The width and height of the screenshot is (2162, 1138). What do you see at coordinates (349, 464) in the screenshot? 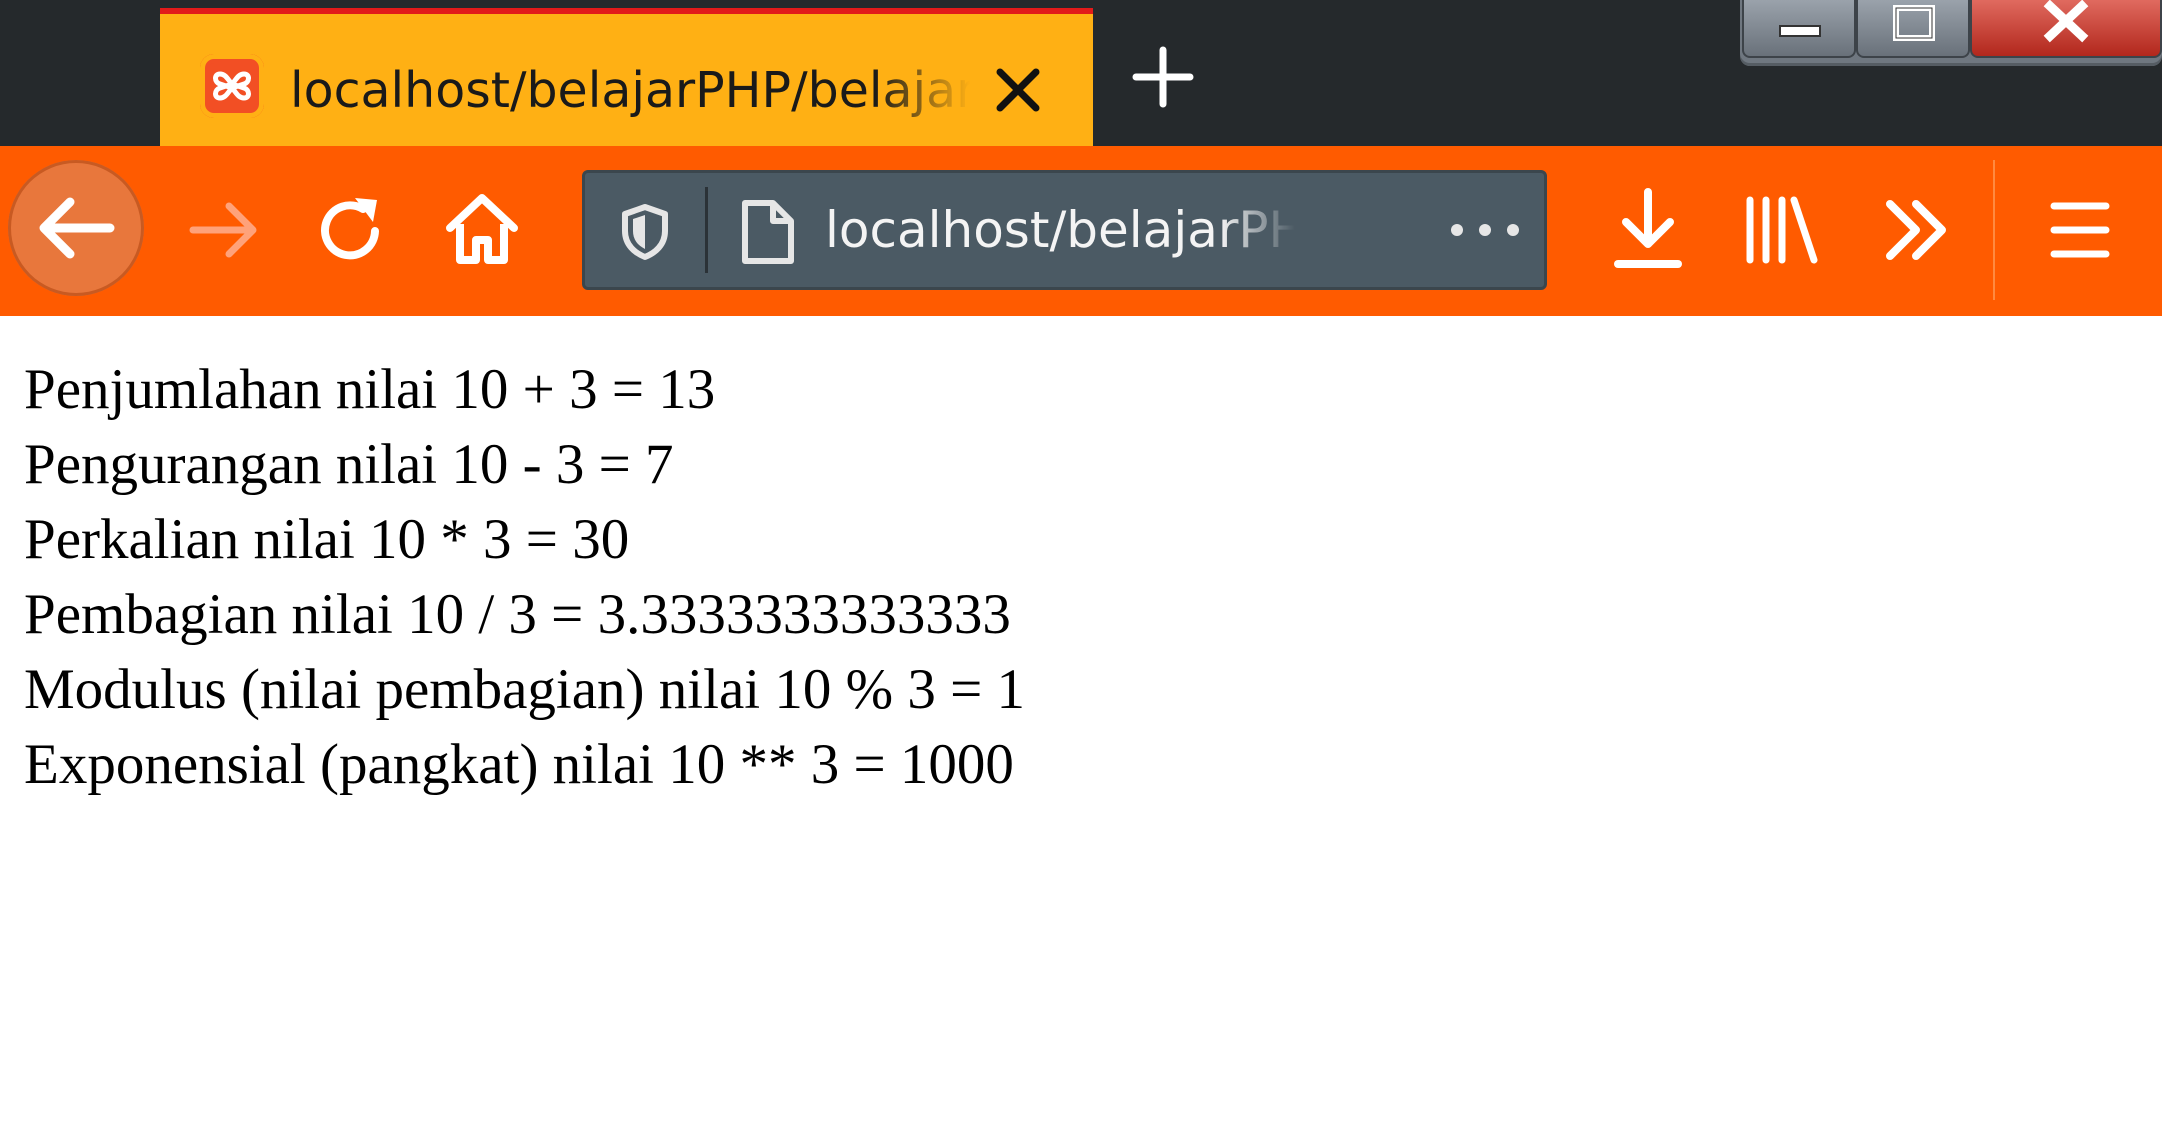
I see `output-line-subtraction: Pengurangan nilai 10 - 3 = 7` at bounding box center [349, 464].